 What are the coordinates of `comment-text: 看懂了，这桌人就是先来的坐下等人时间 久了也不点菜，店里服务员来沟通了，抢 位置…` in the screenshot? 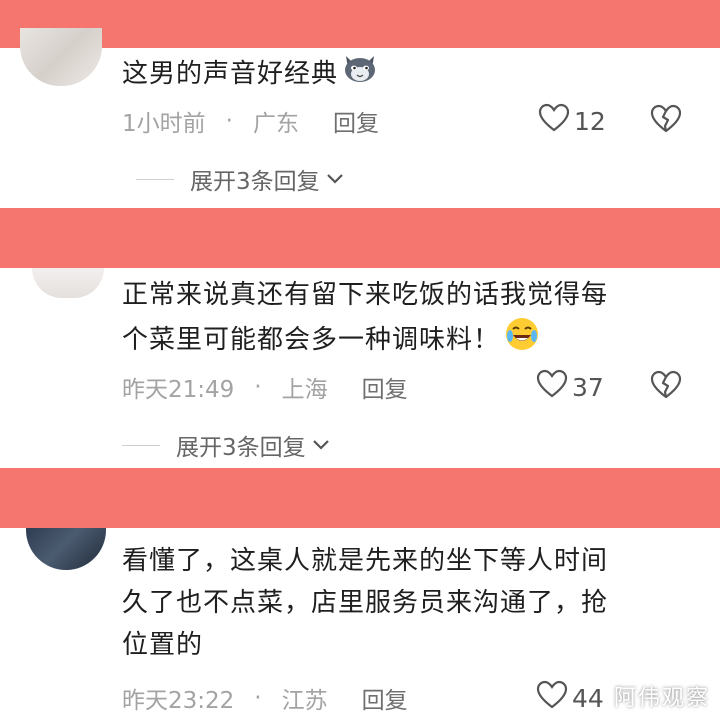 It's located at (365, 603).